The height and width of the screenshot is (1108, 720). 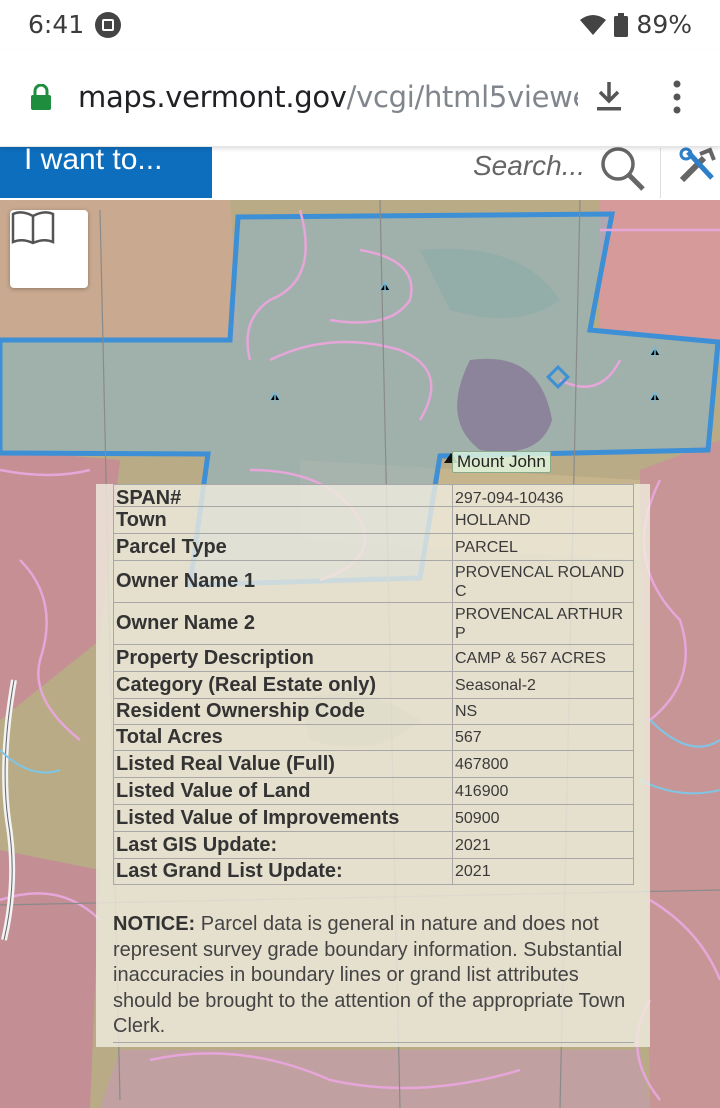 I want to click on table-row: Owner Name 2 PROVENCAL ARTHUR P, so click(x=373, y=623).